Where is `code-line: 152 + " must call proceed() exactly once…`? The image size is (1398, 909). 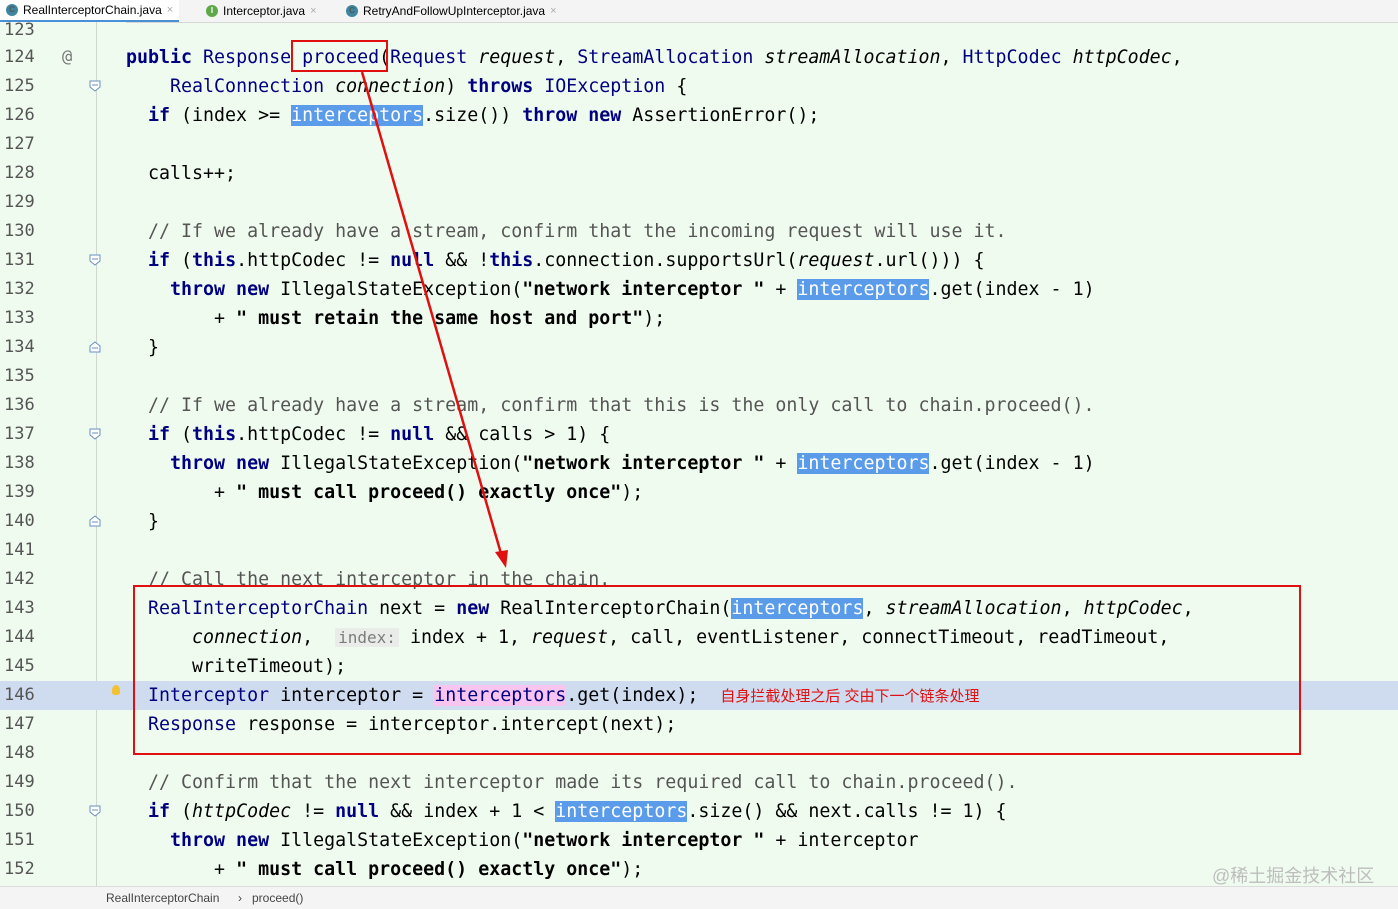 code-line: 152 + " must call proceed() exactly once… is located at coordinates (699, 869).